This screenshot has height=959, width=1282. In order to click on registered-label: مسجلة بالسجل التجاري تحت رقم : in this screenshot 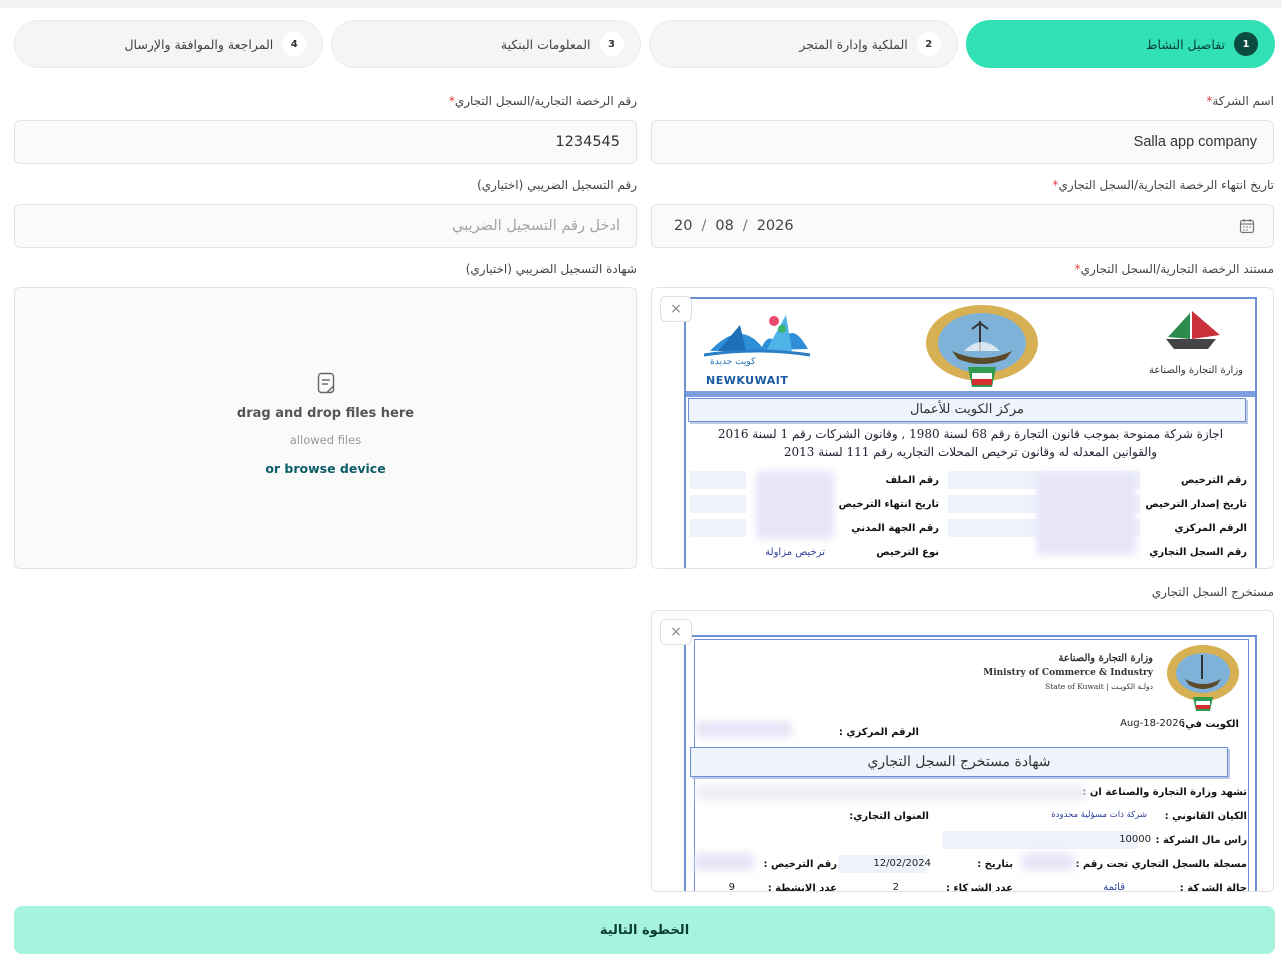, I will do `click(1161, 864)`.